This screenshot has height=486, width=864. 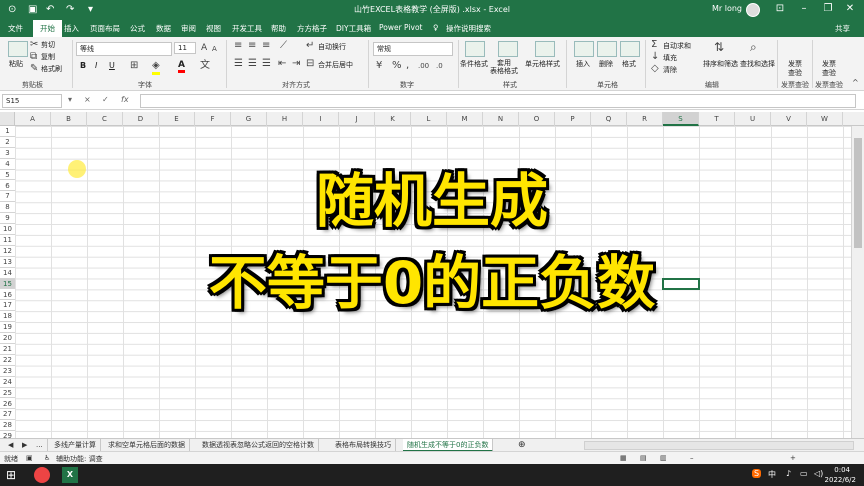 I want to click on column-header: R, so click(x=645, y=119).